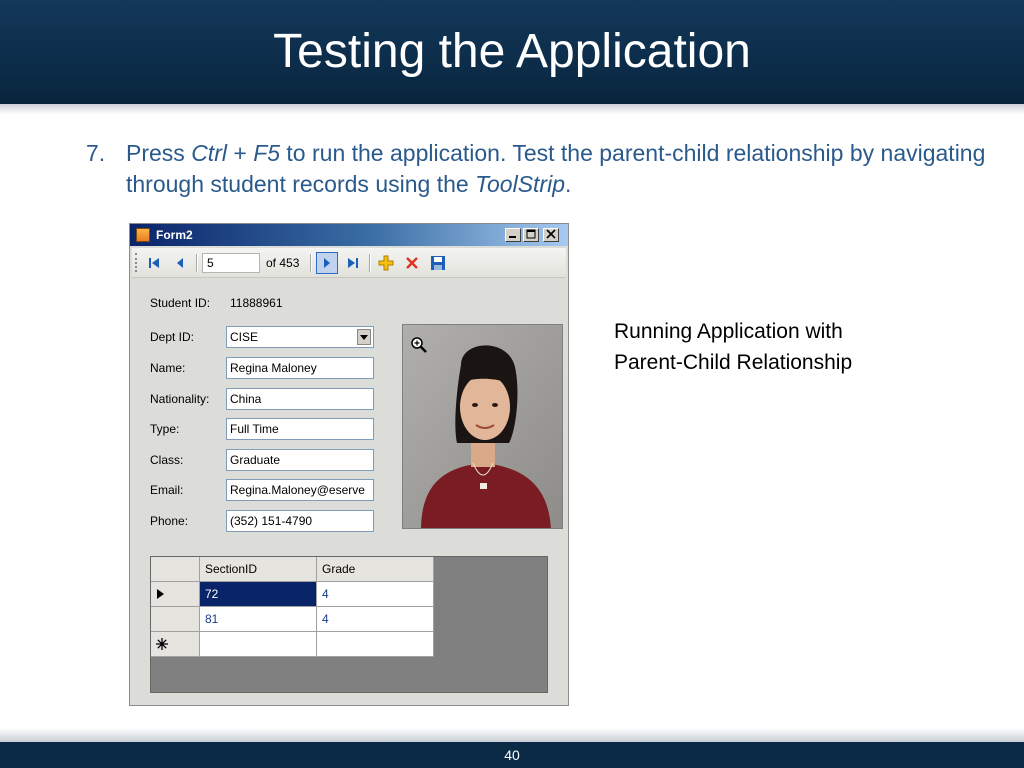  Describe the element at coordinates (300, 399) in the screenshot. I see `nationality-field: China` at that location.